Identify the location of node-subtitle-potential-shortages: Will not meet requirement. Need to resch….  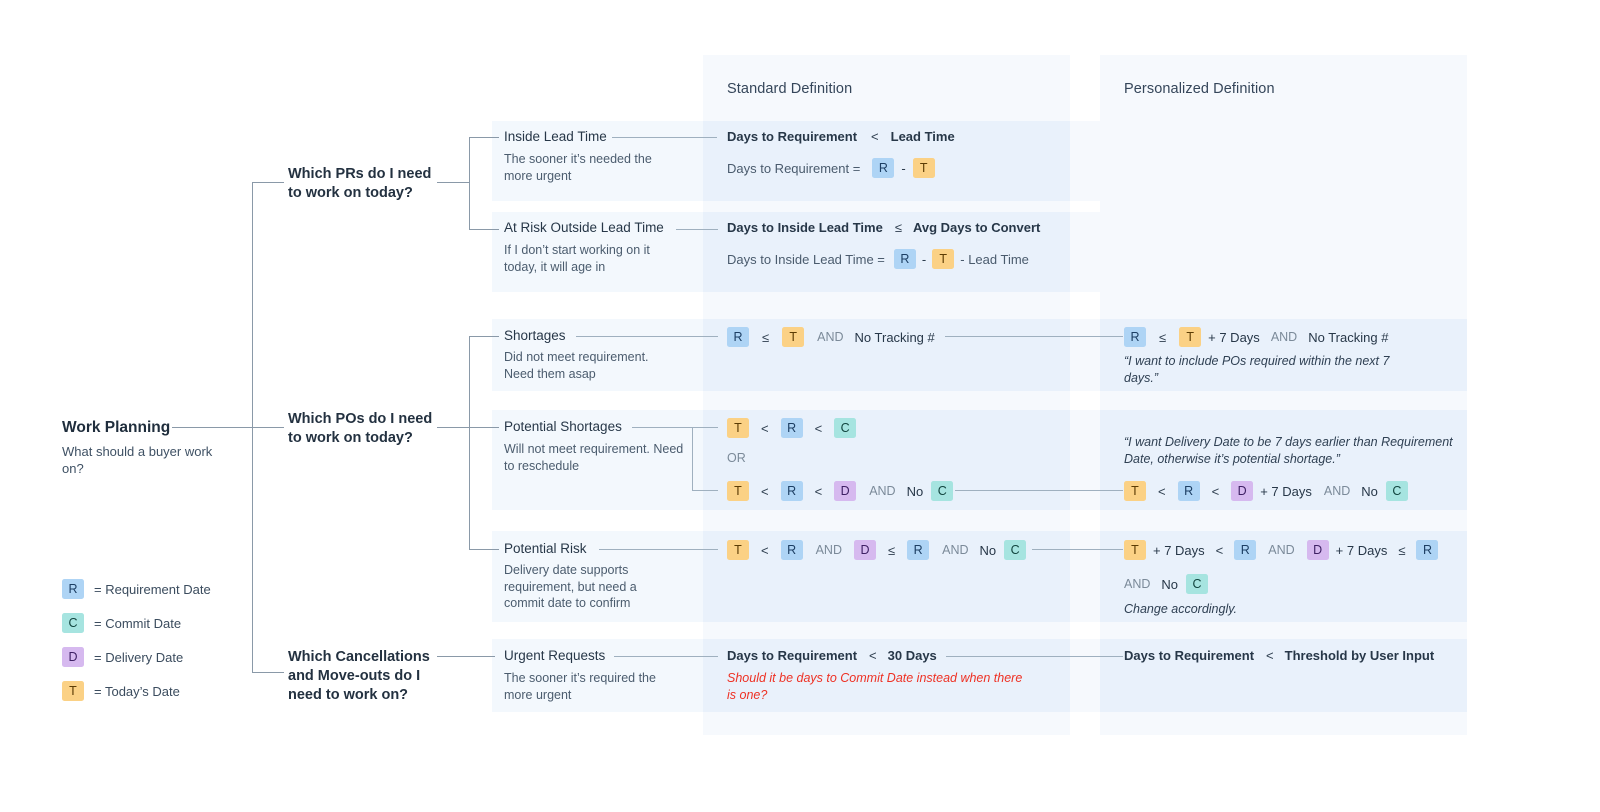
(594, 457).